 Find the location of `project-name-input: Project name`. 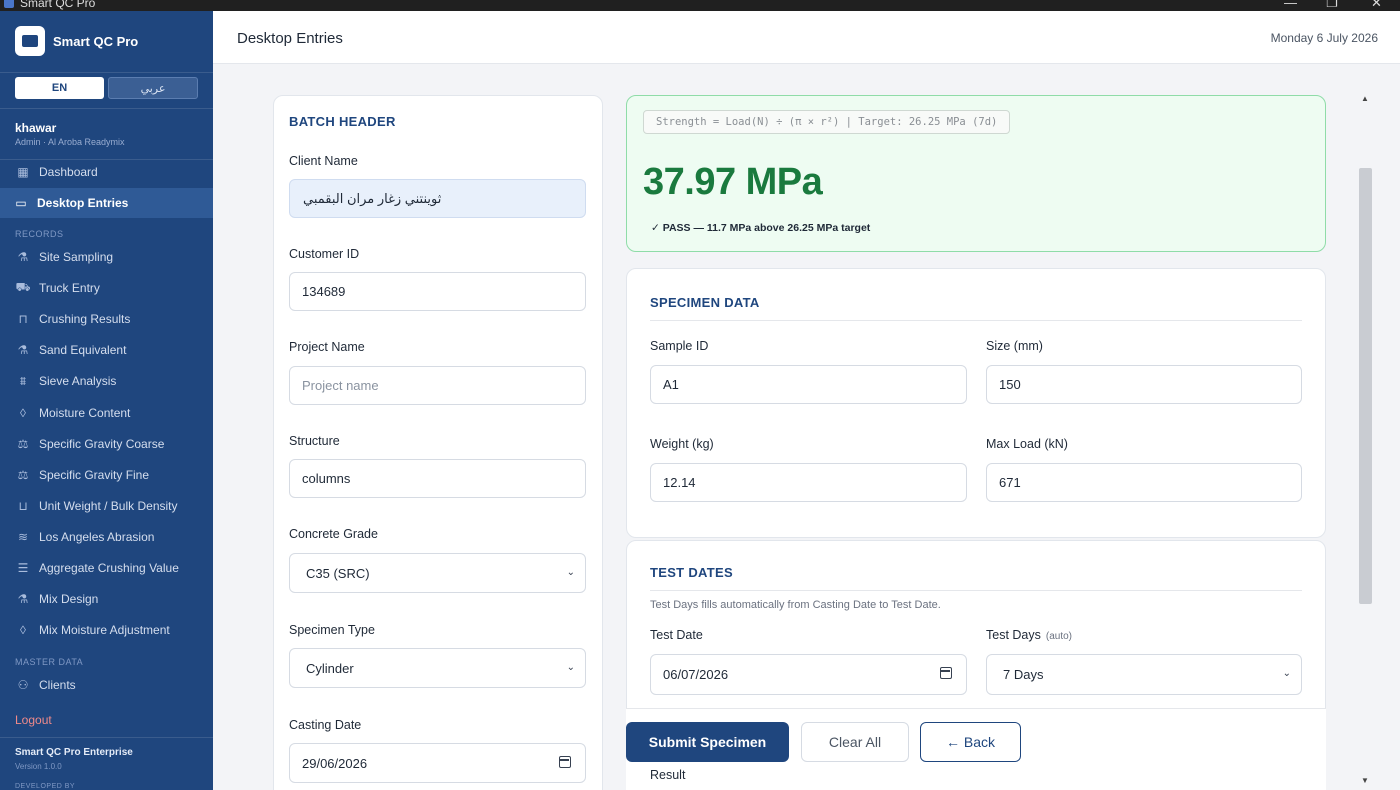

project-name-input: Project name is located at coordinates (437, 385).